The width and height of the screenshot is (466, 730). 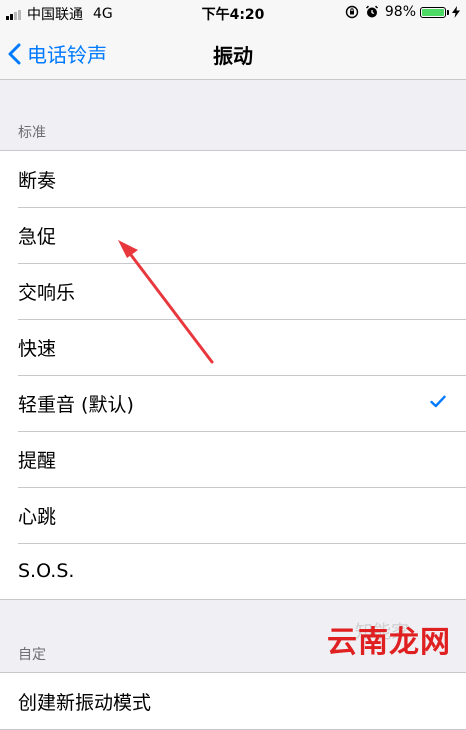 What do you see at coordinates (372, 12) in the screenshot?
I see `alarm-icon` at bounding box center [372, 12].